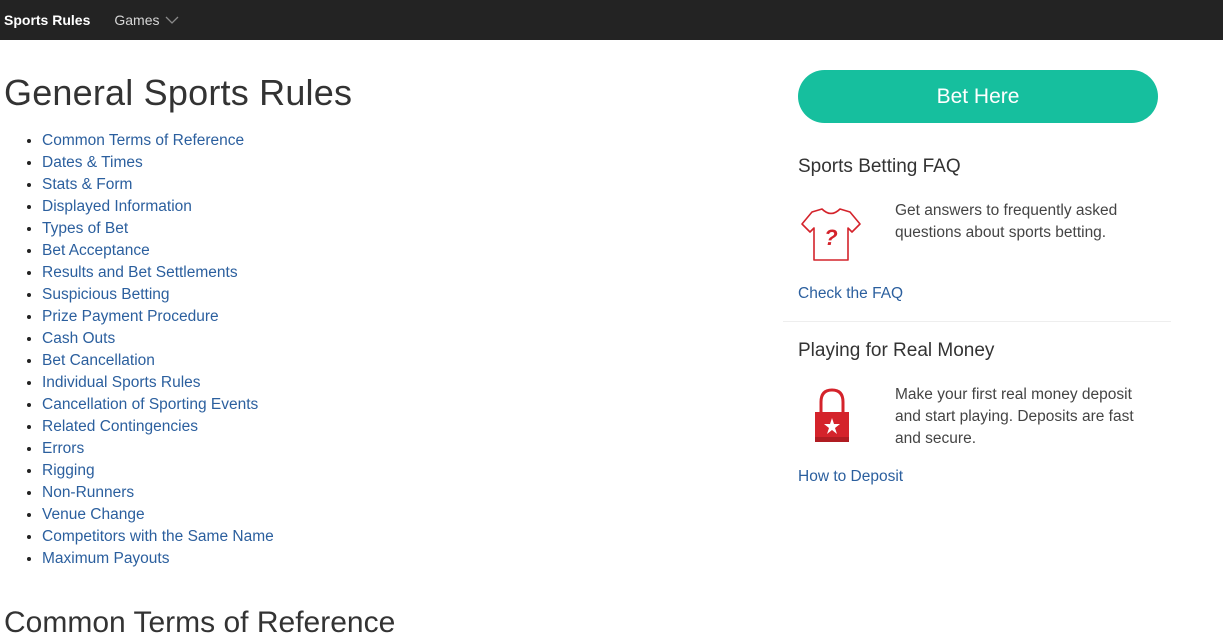 Image resolution: width=1223 pixels, height=640 pixels. I want to click on toc-link: Maximum Payouts, so click(105, 558).